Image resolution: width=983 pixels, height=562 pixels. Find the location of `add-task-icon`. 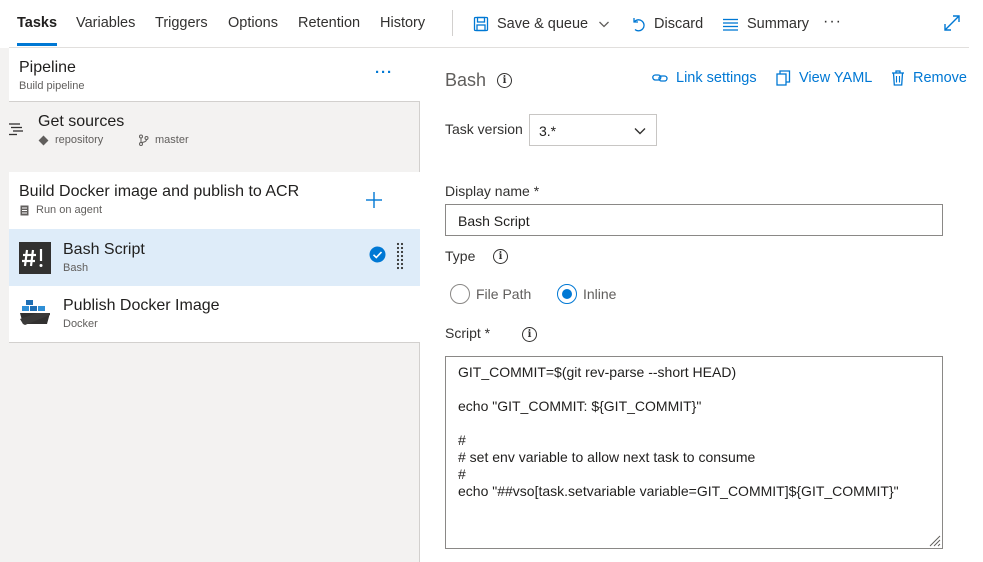

add-task-icon is located at coordinates (374, 200).